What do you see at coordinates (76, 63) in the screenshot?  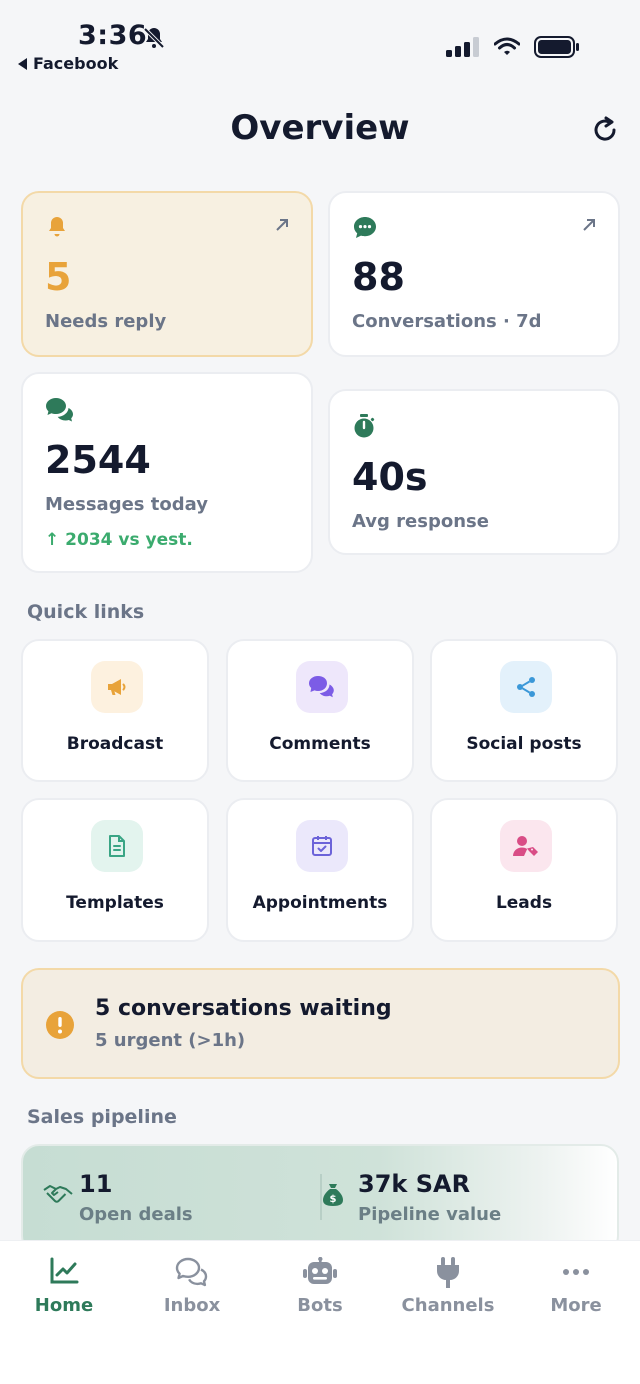 I see `back-label: Facebook` at bounding box center [76, 63].